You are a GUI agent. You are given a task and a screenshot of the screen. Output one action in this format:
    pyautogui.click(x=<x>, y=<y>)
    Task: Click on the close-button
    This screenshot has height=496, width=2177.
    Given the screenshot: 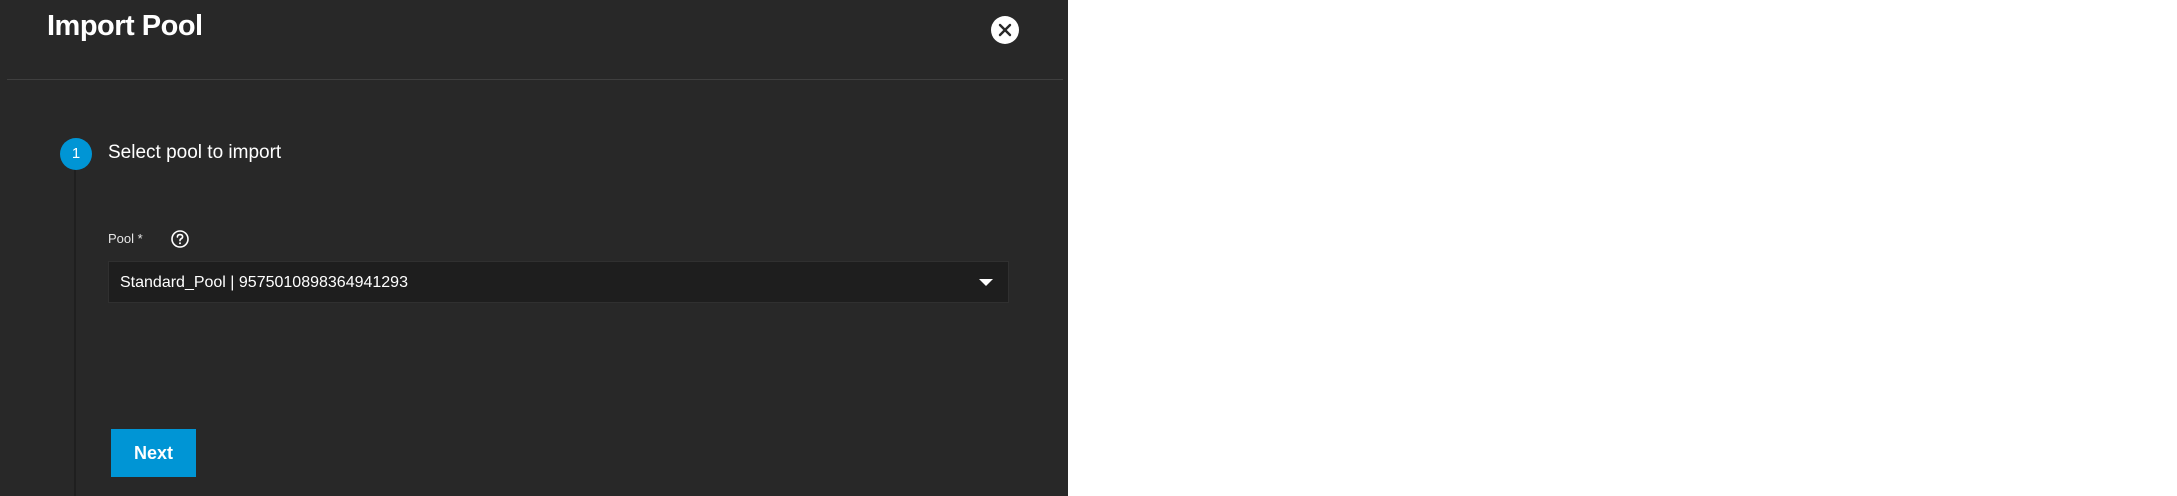 What is the action you would take?
    pyautogui.click(x=1005, y=30)
    